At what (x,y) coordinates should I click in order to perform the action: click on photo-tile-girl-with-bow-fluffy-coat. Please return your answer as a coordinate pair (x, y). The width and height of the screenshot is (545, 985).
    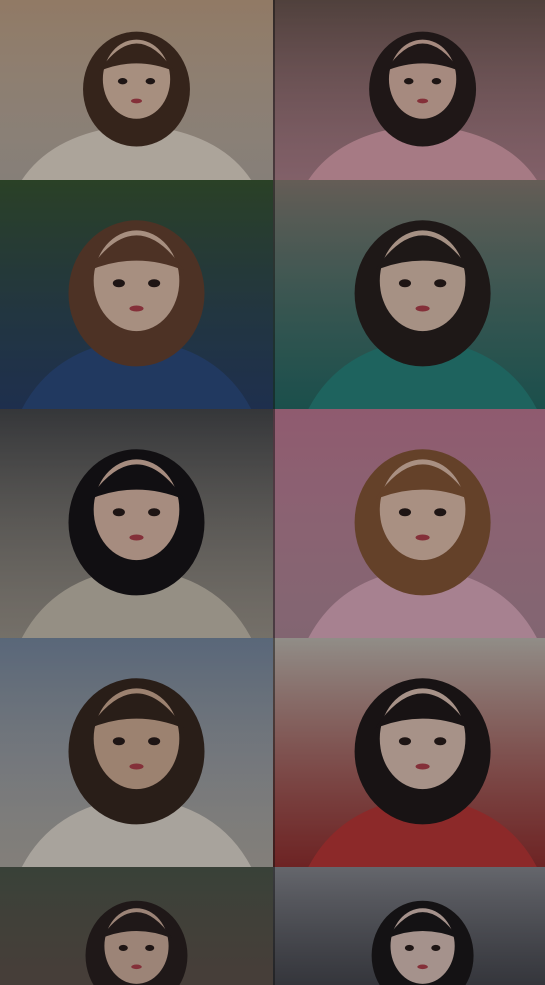
    Looking at the image, I should click on (136, 90).